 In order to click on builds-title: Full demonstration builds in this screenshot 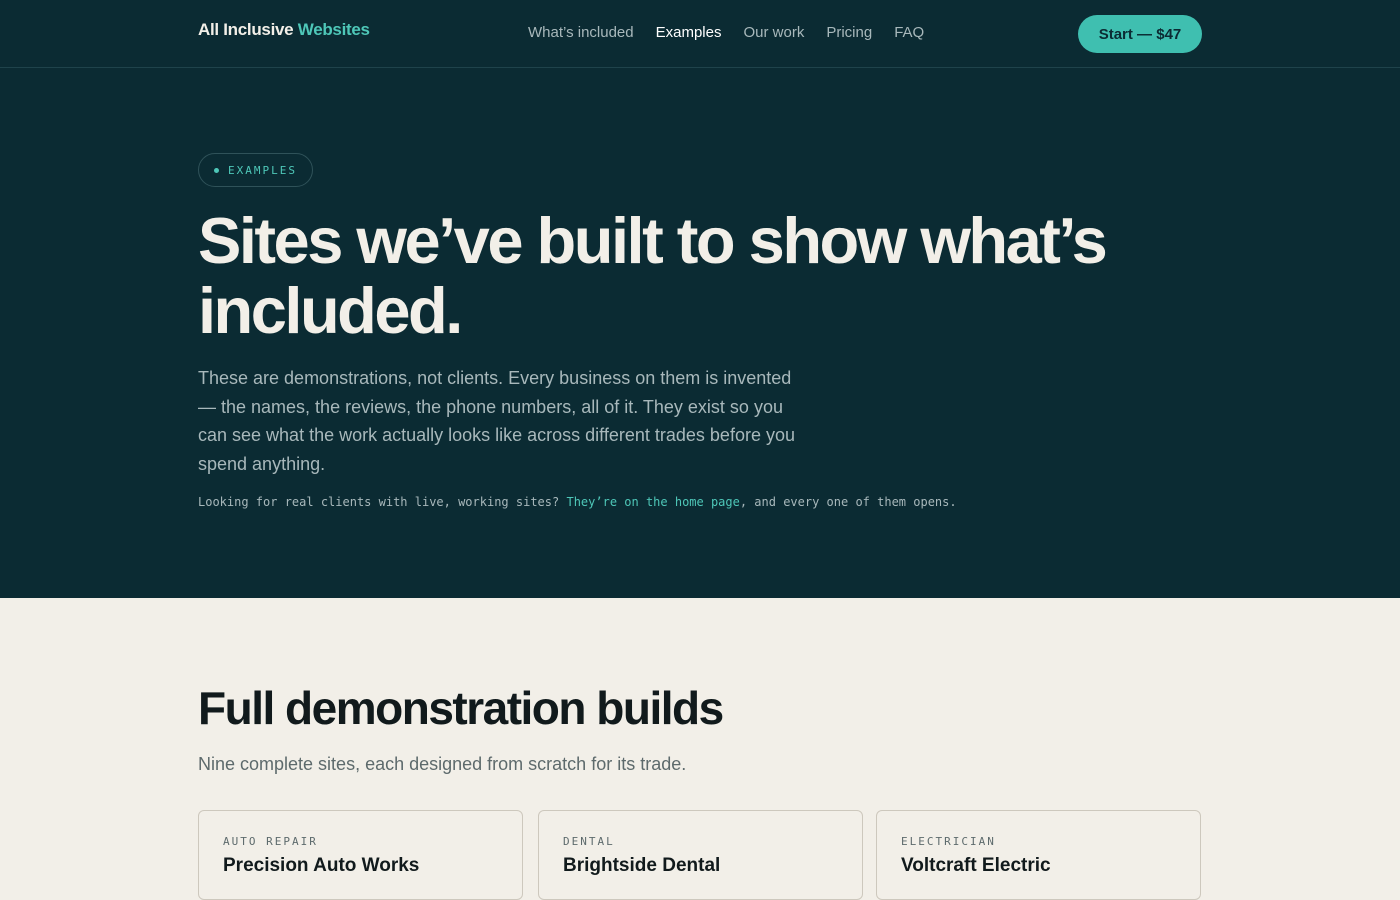, I will do `click(461, 708)`.